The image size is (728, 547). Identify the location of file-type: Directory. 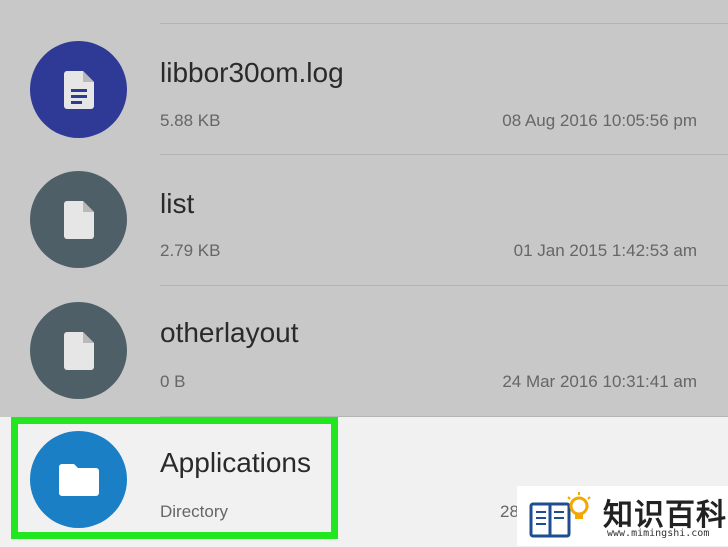
(194, 511).